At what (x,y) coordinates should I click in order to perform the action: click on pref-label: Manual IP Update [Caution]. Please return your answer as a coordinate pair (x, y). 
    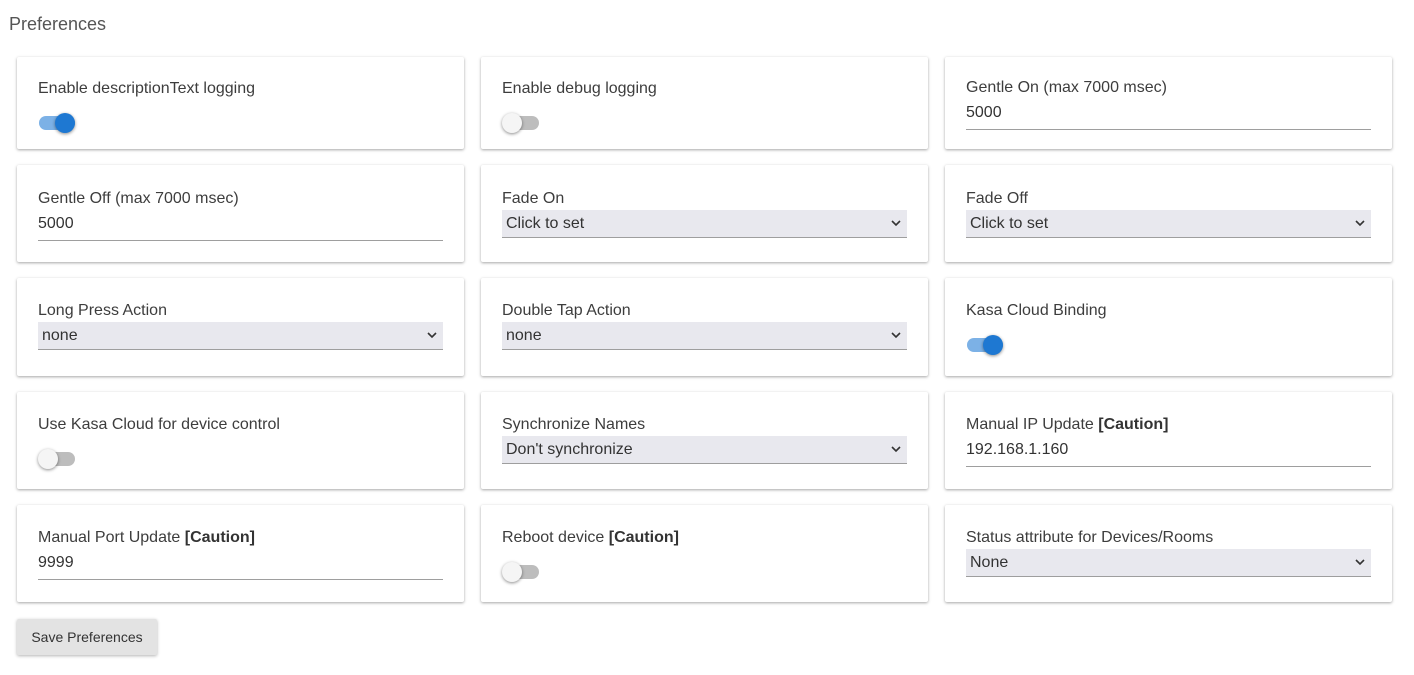
    Looking at the image, I should click on (1168, 425).